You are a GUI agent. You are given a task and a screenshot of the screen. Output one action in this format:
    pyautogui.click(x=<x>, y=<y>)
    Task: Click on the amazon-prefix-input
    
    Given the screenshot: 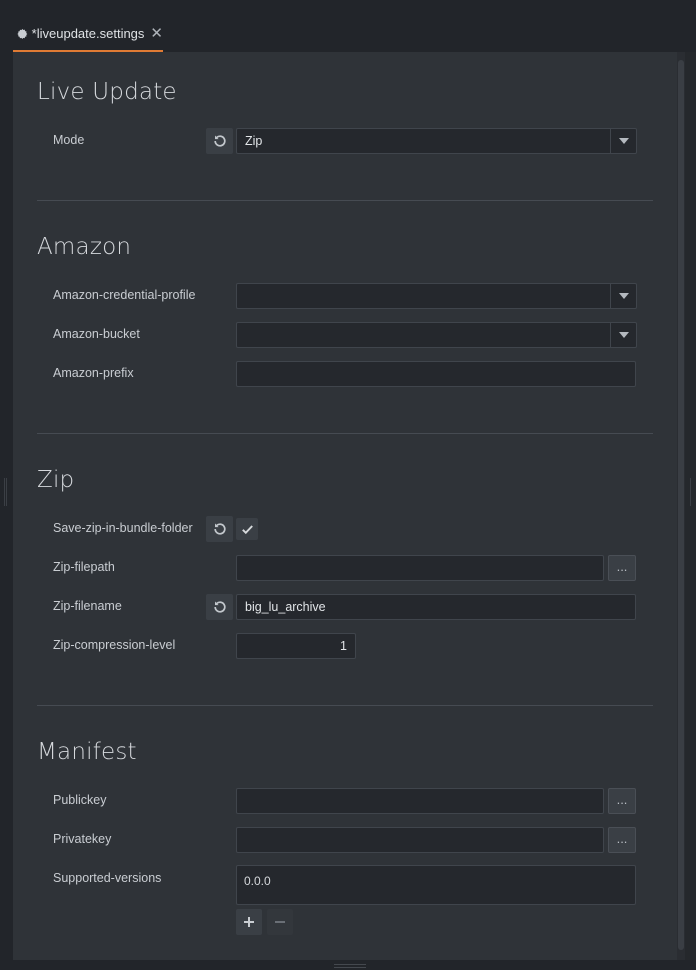 What is the action you would take?
    pyautogui.click(x=436, y=374)
    